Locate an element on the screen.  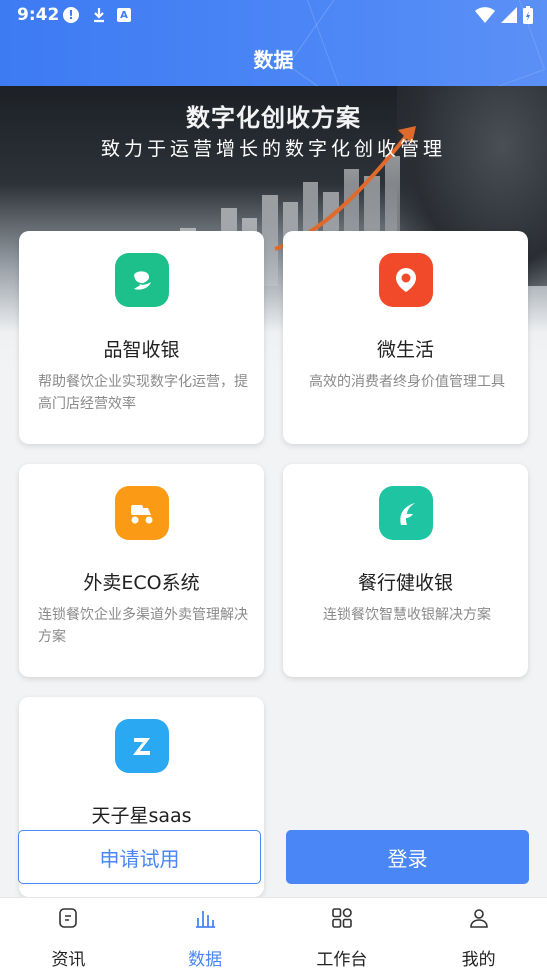
wifi-icon is located at coordinates (485, 15).